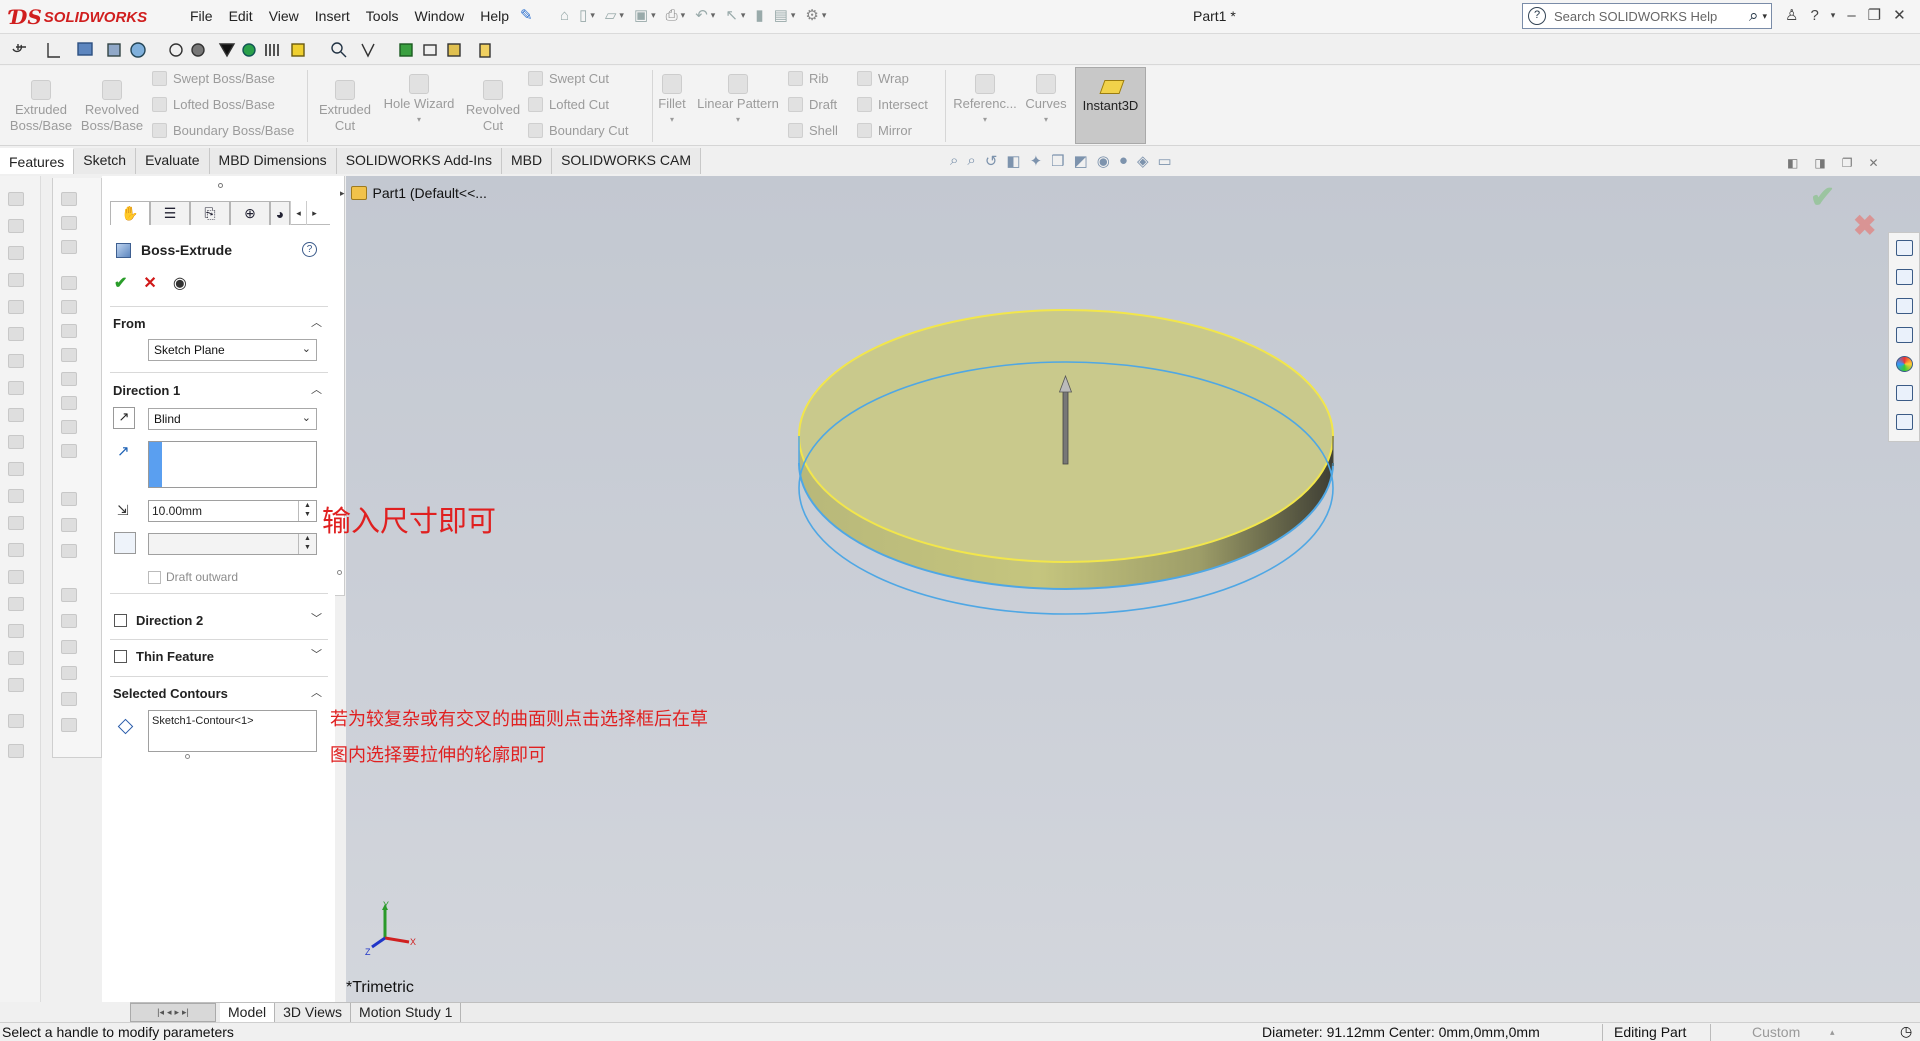 The width and height of the screenshot is (1920, 1041). Describe the element at coordinates (626, 161) in the screenshot. I see `tab-solidworks-cam: SOLIDWORKS CAM` at that location.